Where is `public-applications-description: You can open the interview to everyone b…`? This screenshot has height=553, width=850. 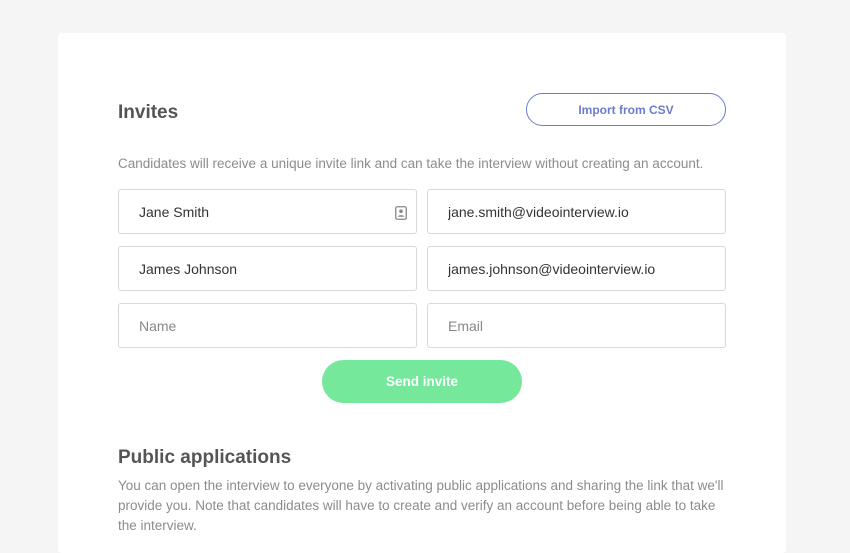
public-applications-description: You can open the interview to everyone b… is located at coordinates (421, 505).